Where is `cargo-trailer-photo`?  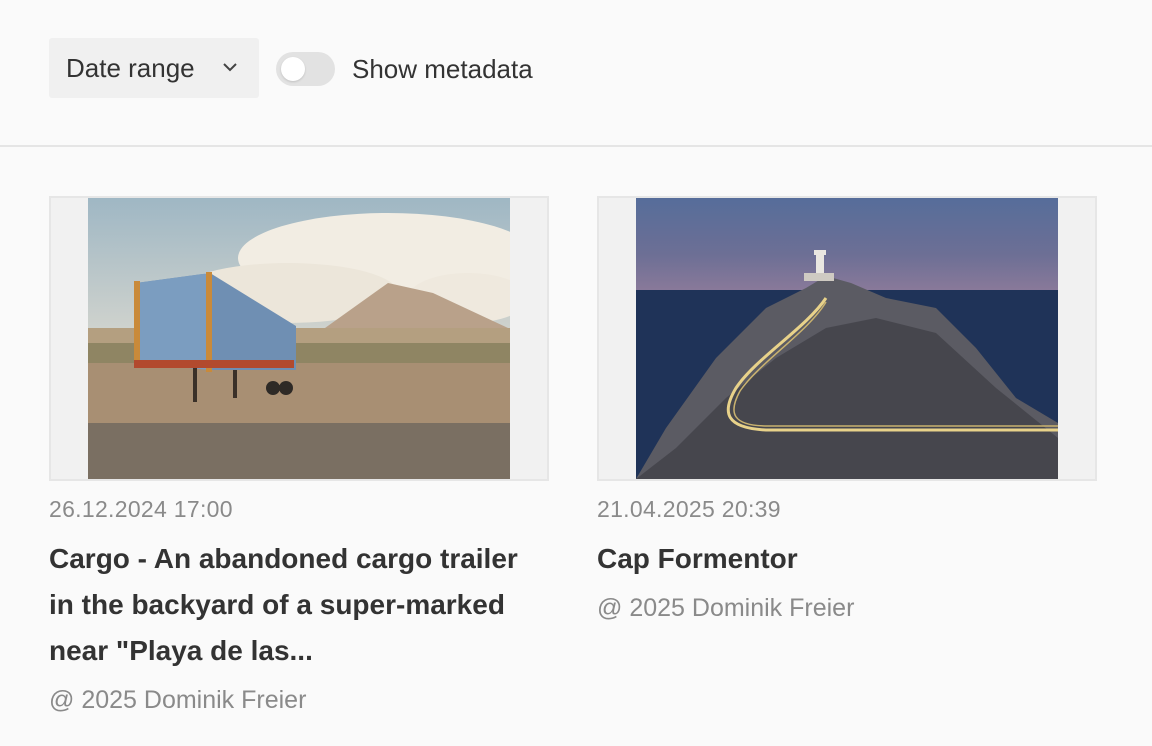 cargo-trailer-photo is located at coordinates (299, 338).